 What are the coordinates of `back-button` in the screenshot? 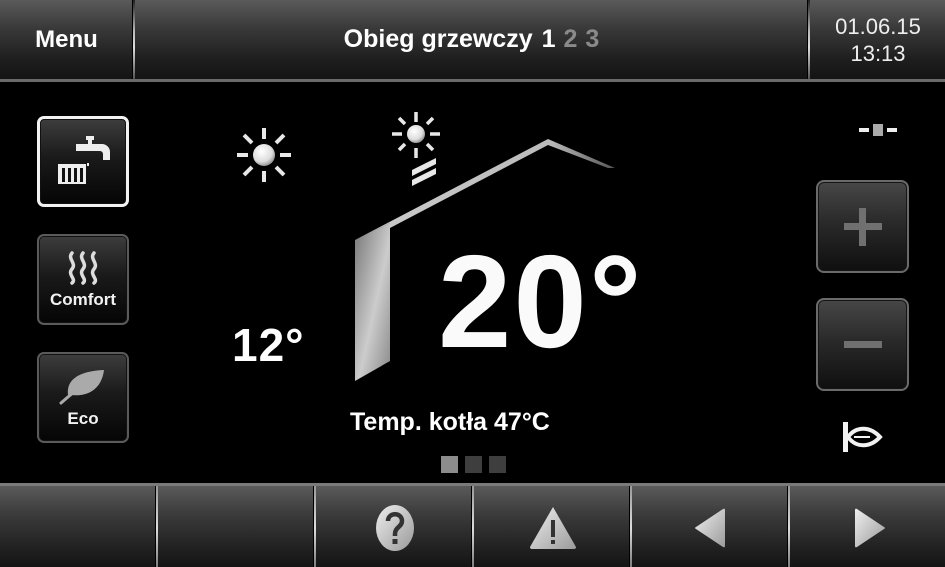 It's located at (711, 526).